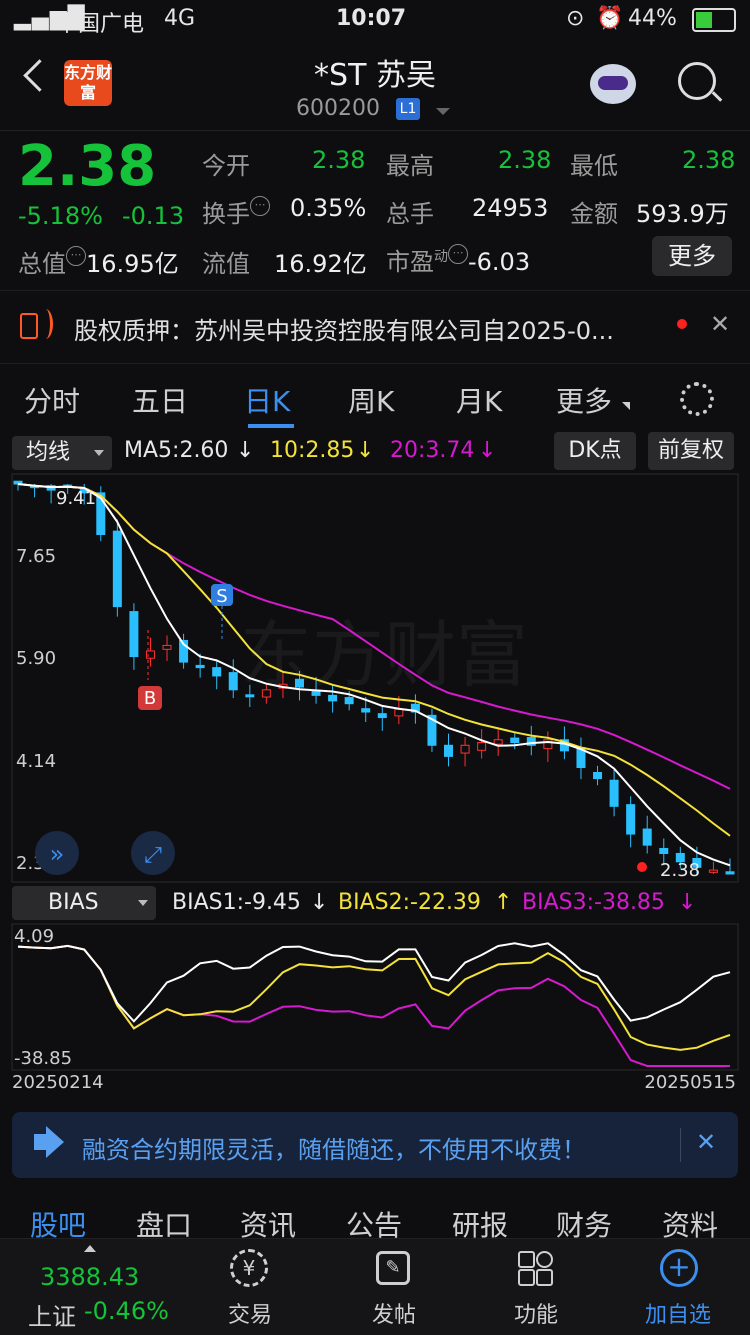  What do you see at coordinates (267, 400) in the screenshot?
I see `tab-daily-k: 日K` at bounding box center [267, 400].